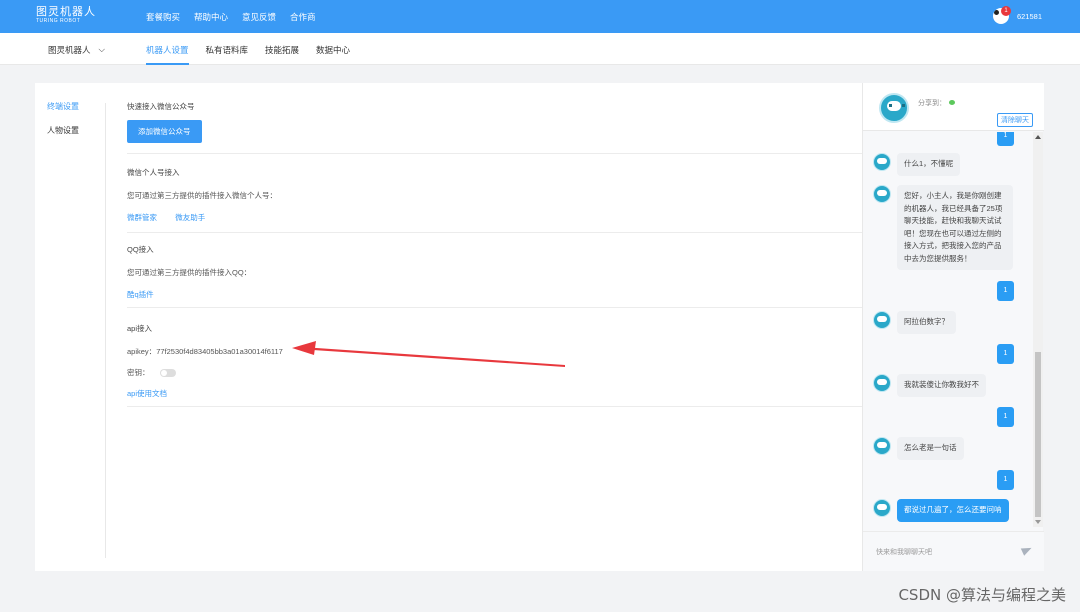 The height and width of the screenshot is (612, 1080). What do you see at coordinates (142, 351) in the screenshot?
I see `apikey-label: apikey：` at bounding box center [142, 351].